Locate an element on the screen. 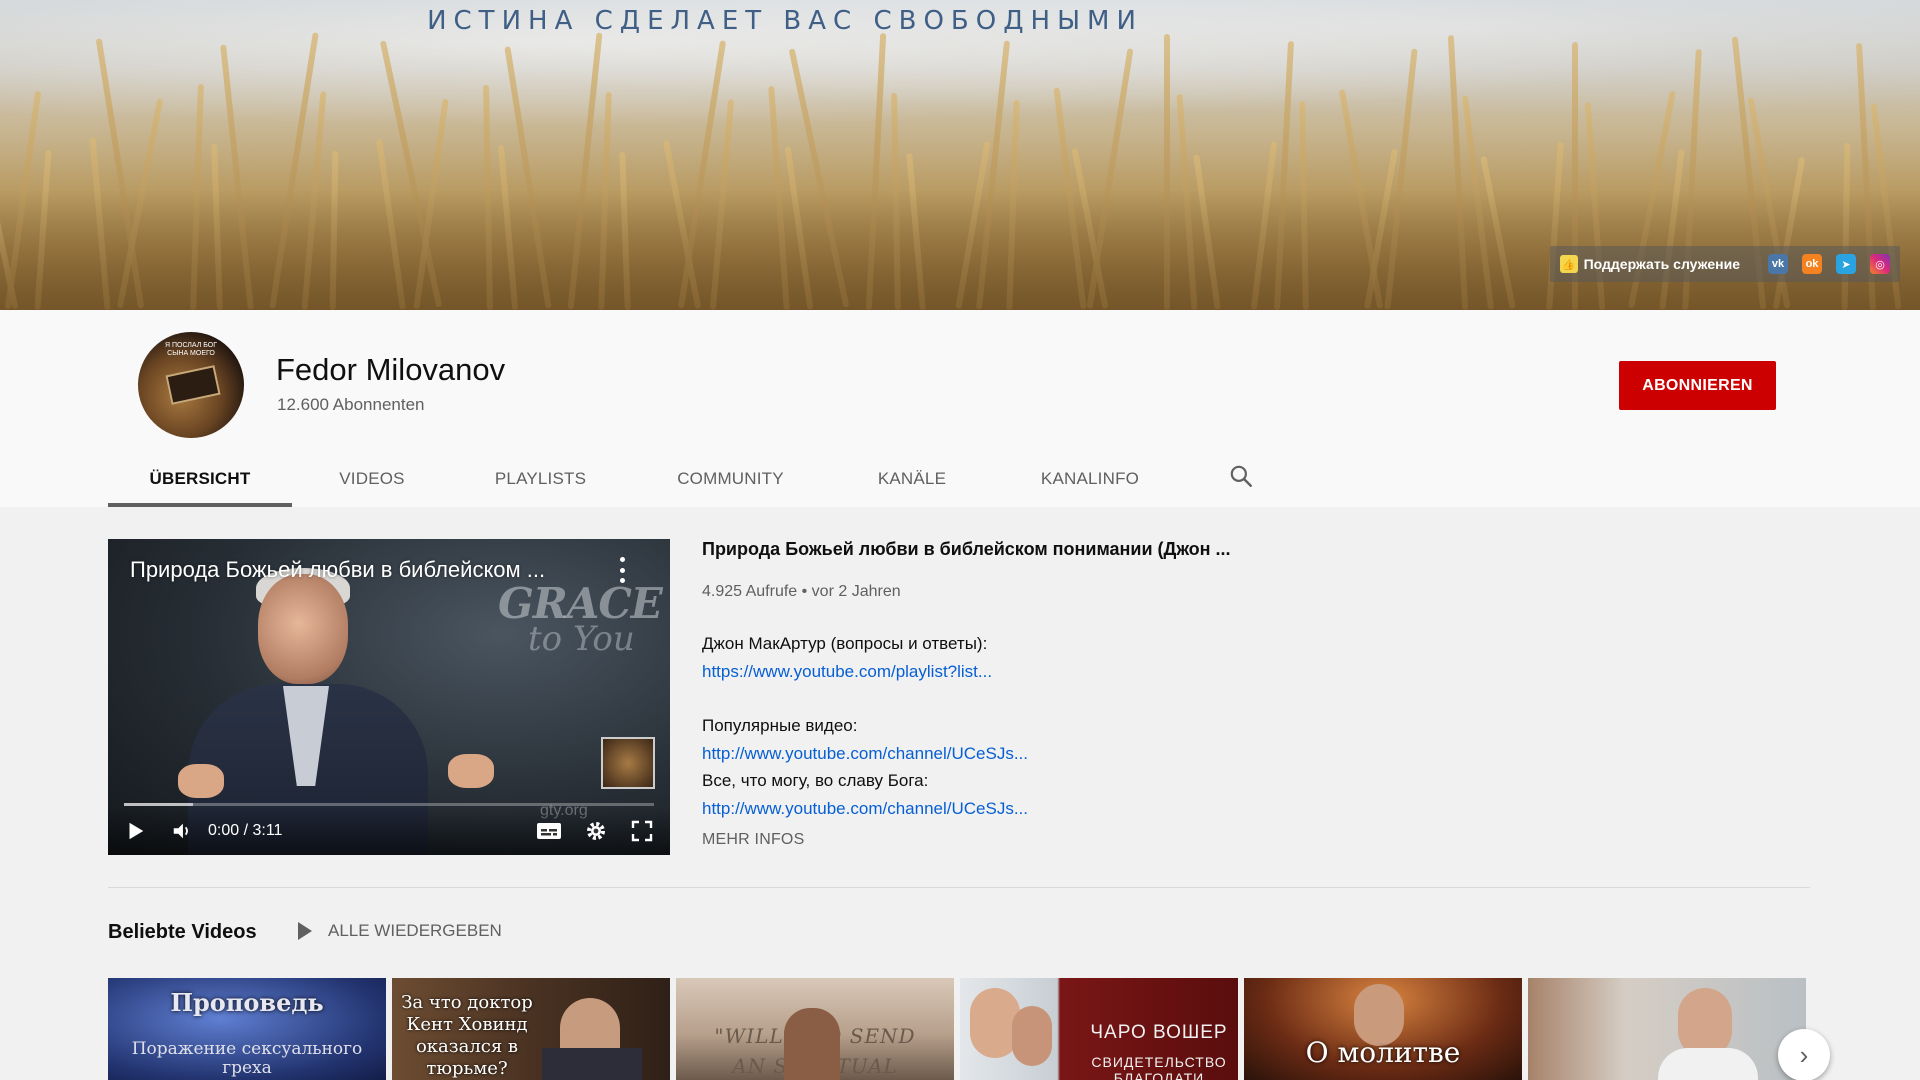 The image size is (1920, 1080). instagram-icon: ◎ is located at coordinates (1880, 264).